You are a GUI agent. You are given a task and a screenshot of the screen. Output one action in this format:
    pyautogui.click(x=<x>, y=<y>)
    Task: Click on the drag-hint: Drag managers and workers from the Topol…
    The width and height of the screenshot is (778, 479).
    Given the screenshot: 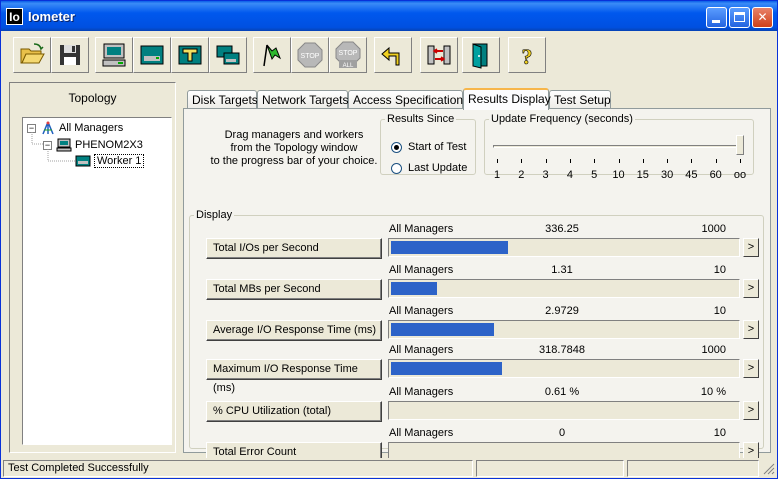 What is the action you would take?
    pyautogui.click(x=294, y=148)
    